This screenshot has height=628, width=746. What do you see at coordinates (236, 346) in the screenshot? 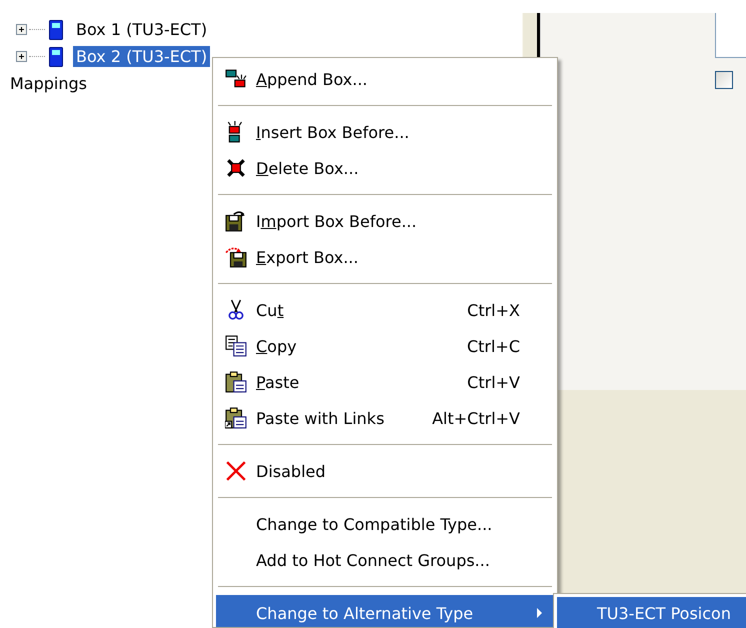
I see `copy-icon` at bounding box center [236, 346].